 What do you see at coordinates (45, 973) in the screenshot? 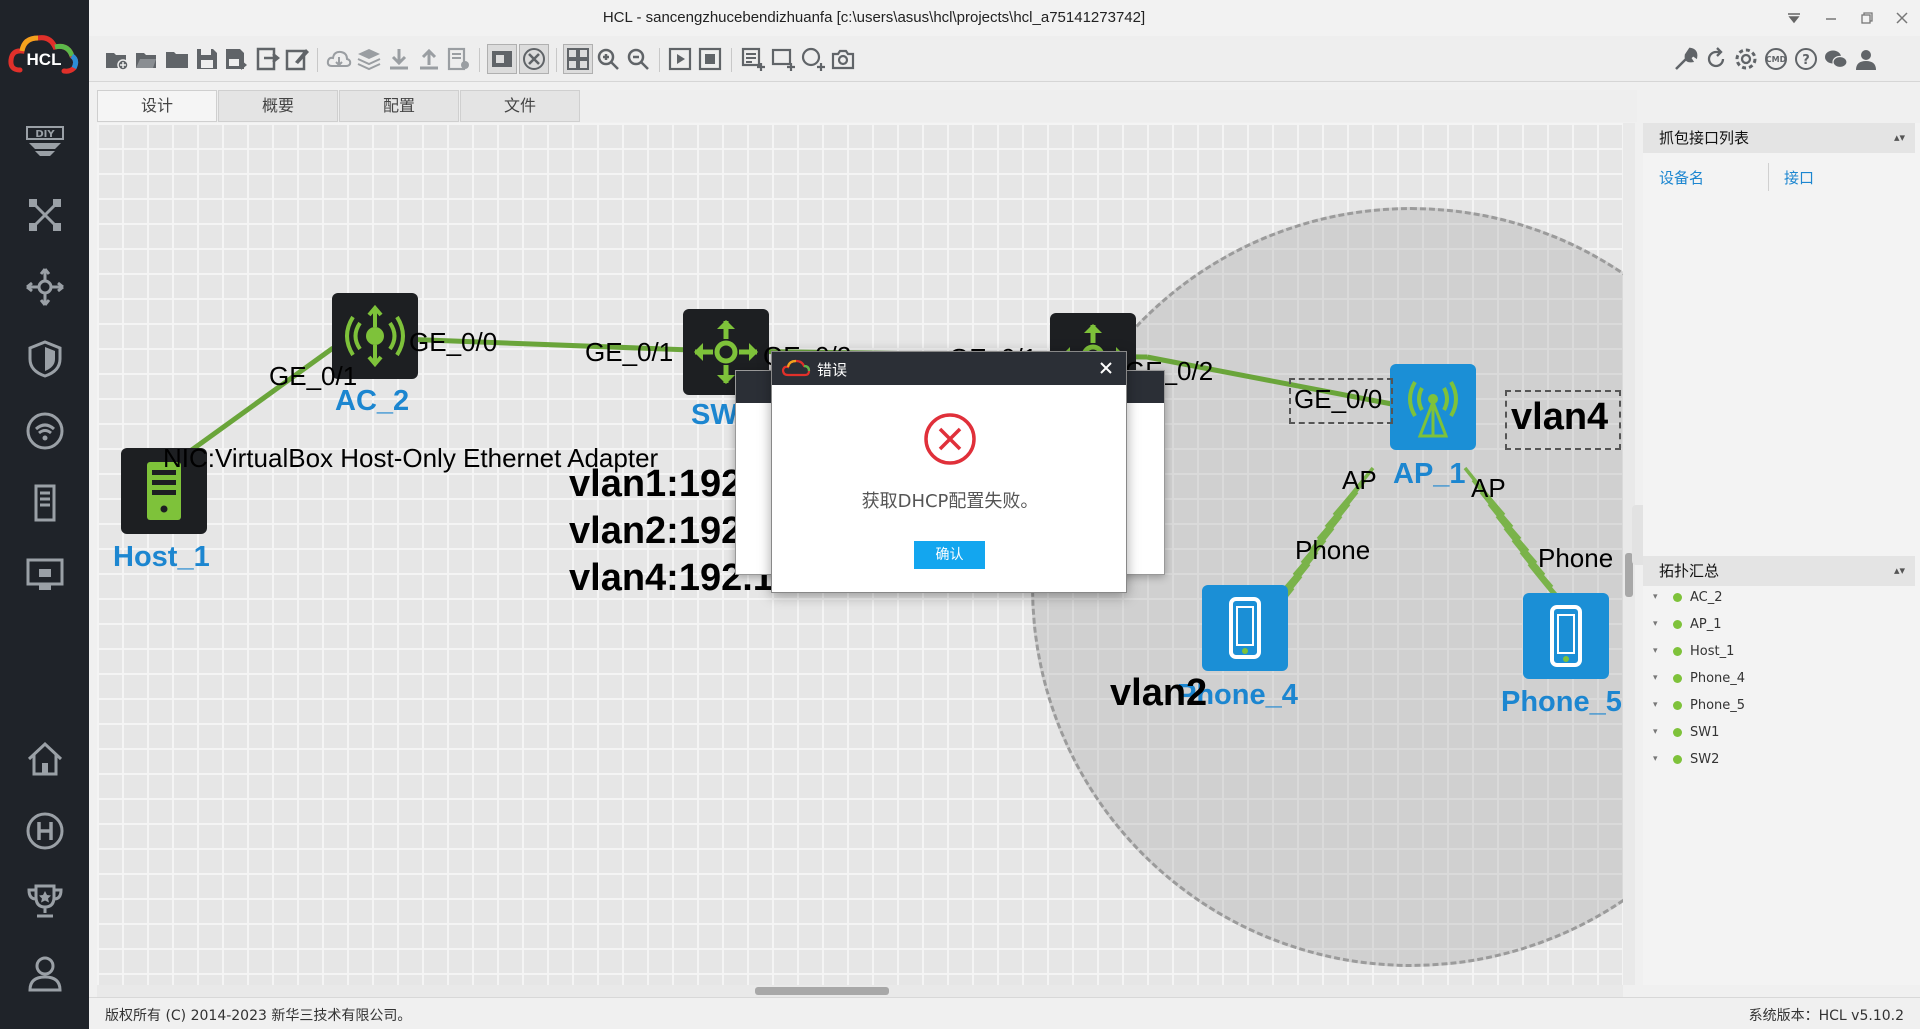
I see `user-icon` at bounding box center [45, 973].